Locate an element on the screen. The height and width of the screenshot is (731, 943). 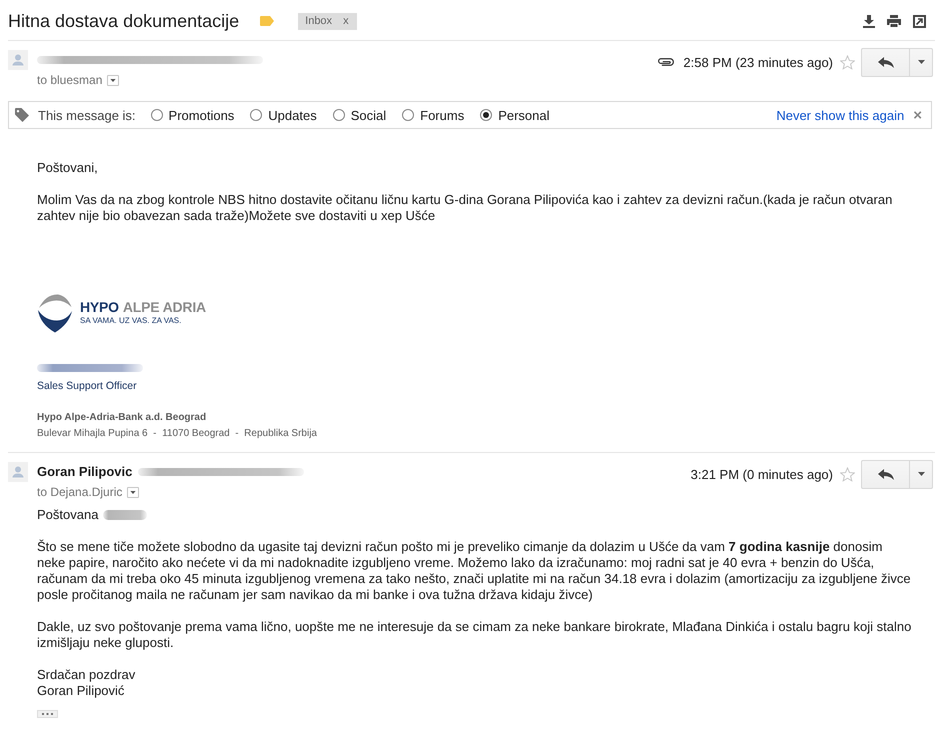
recipient-text: to Dejana.Djuric is located at coordinates (79, 492).